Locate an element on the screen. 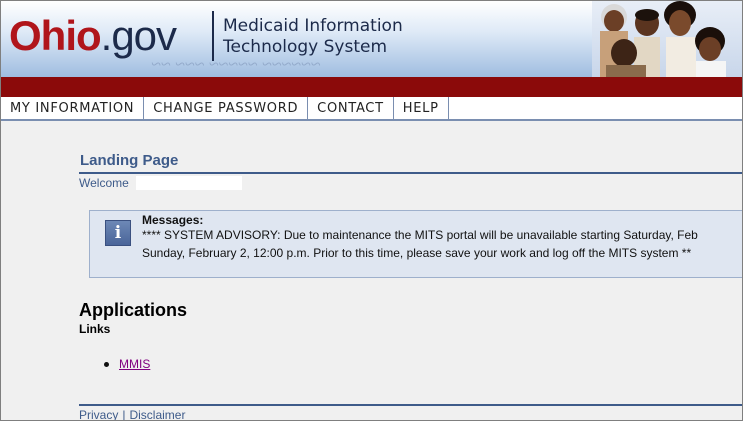 The height and width of the screenshot is (421, 743). logo-ohio: Ohio is located at coordinates (55, 35).